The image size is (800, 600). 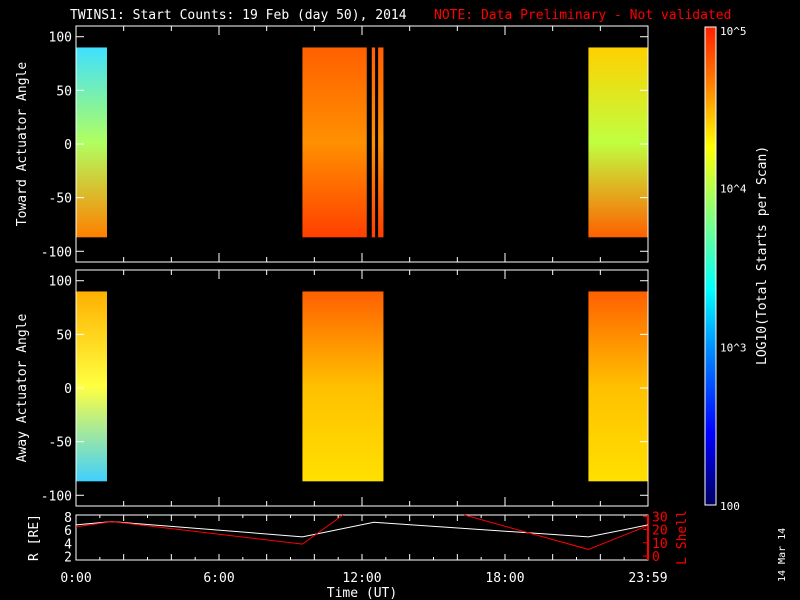 What do you see at coordinates (656, 557) in the screenshot?
I see `y2-tick-label: 0` at bounding box center [656, 557].